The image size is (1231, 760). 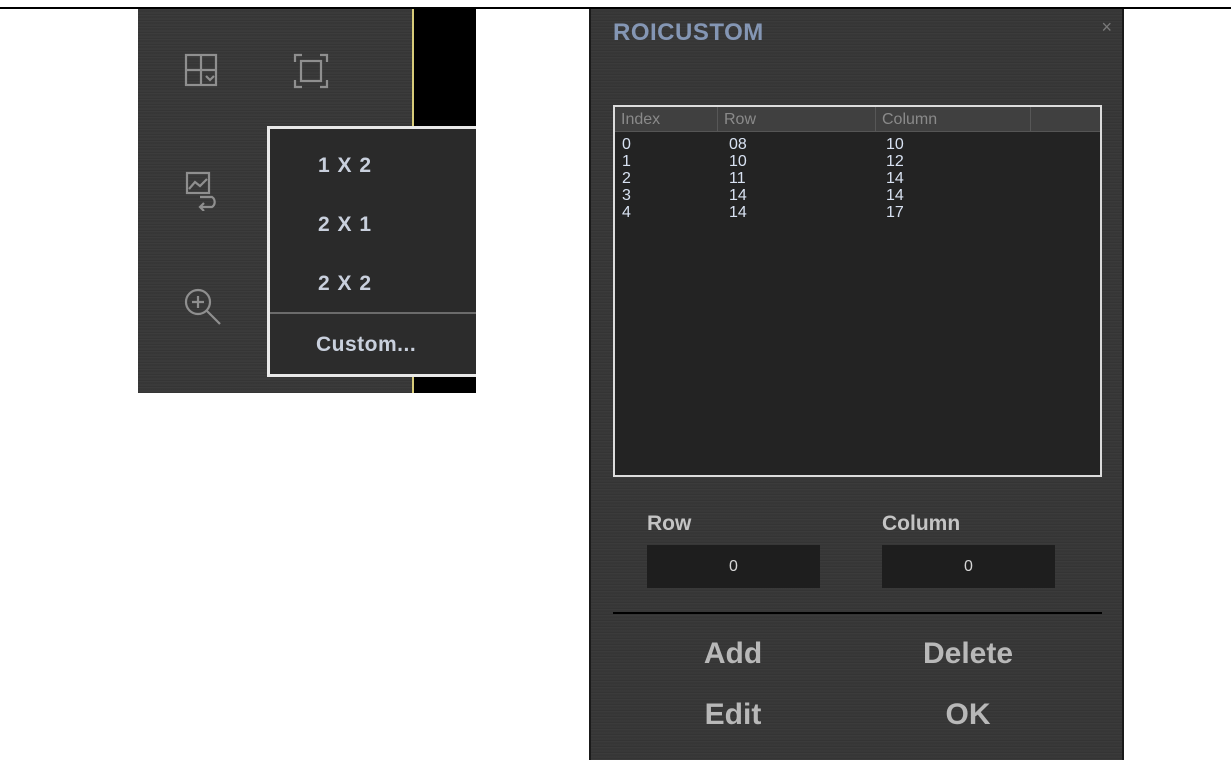 What do you see at coordinates (895, 161) in the screenshot?
I see `cell-column: 12` at bounding box center [895, 161].